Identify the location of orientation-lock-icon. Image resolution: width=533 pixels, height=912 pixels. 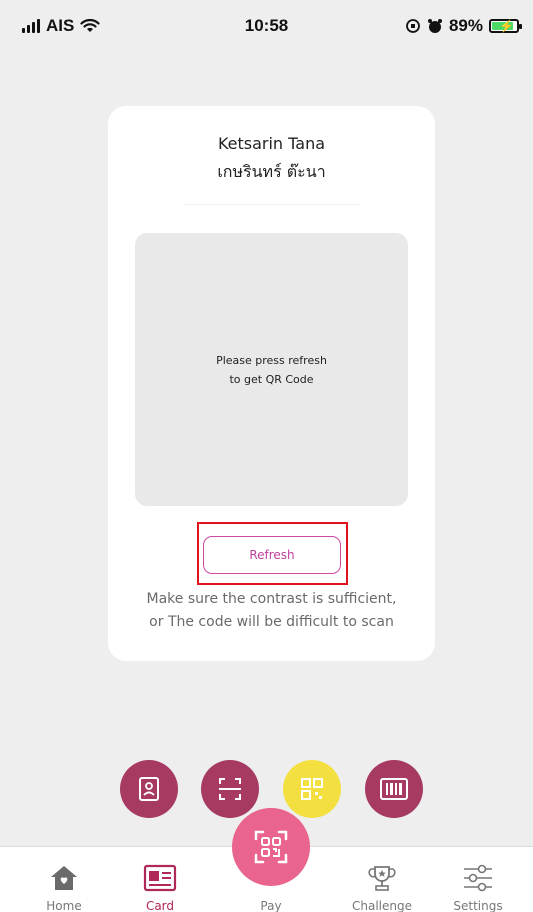
(413, 26).